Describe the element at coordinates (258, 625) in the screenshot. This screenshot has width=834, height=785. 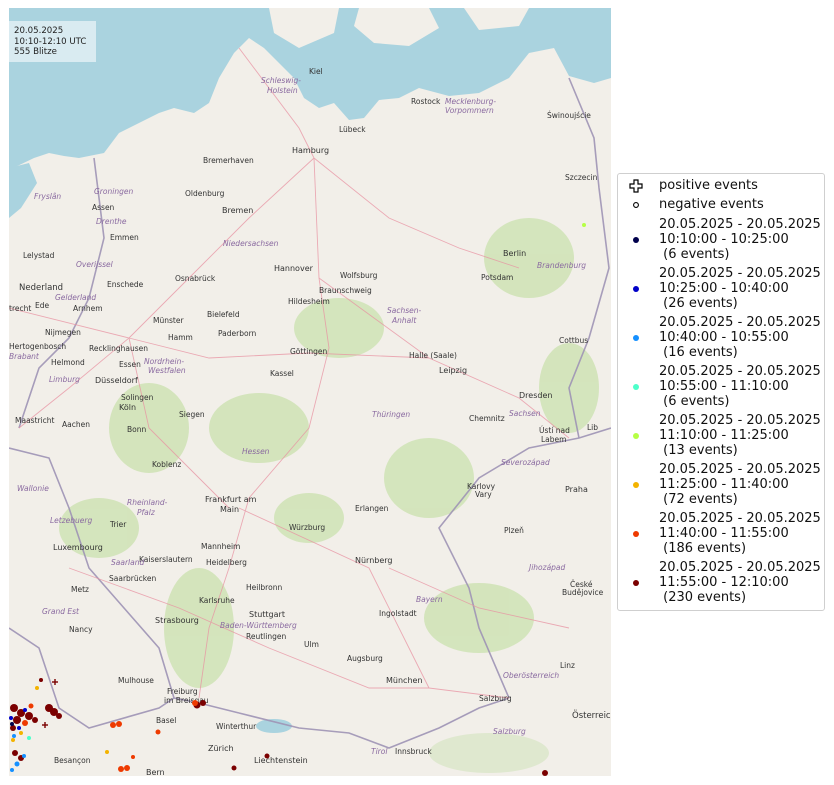
I see `svg-text: Baden-Württemberg` at that location.